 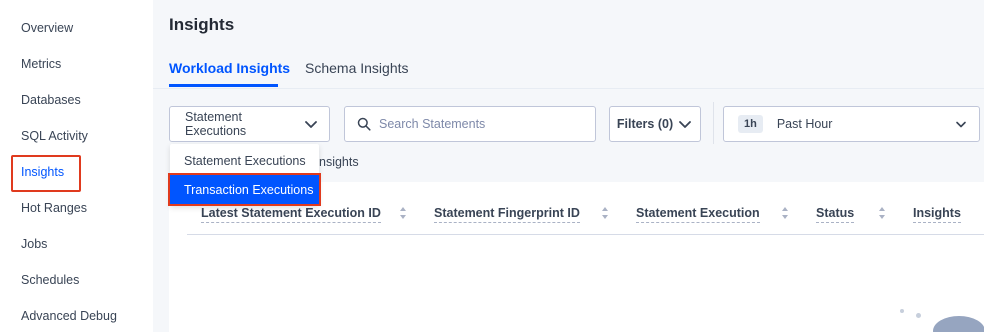 I want to click on dropdown-option-statement-executions: Statement Executions, so click(x=244, y=160).